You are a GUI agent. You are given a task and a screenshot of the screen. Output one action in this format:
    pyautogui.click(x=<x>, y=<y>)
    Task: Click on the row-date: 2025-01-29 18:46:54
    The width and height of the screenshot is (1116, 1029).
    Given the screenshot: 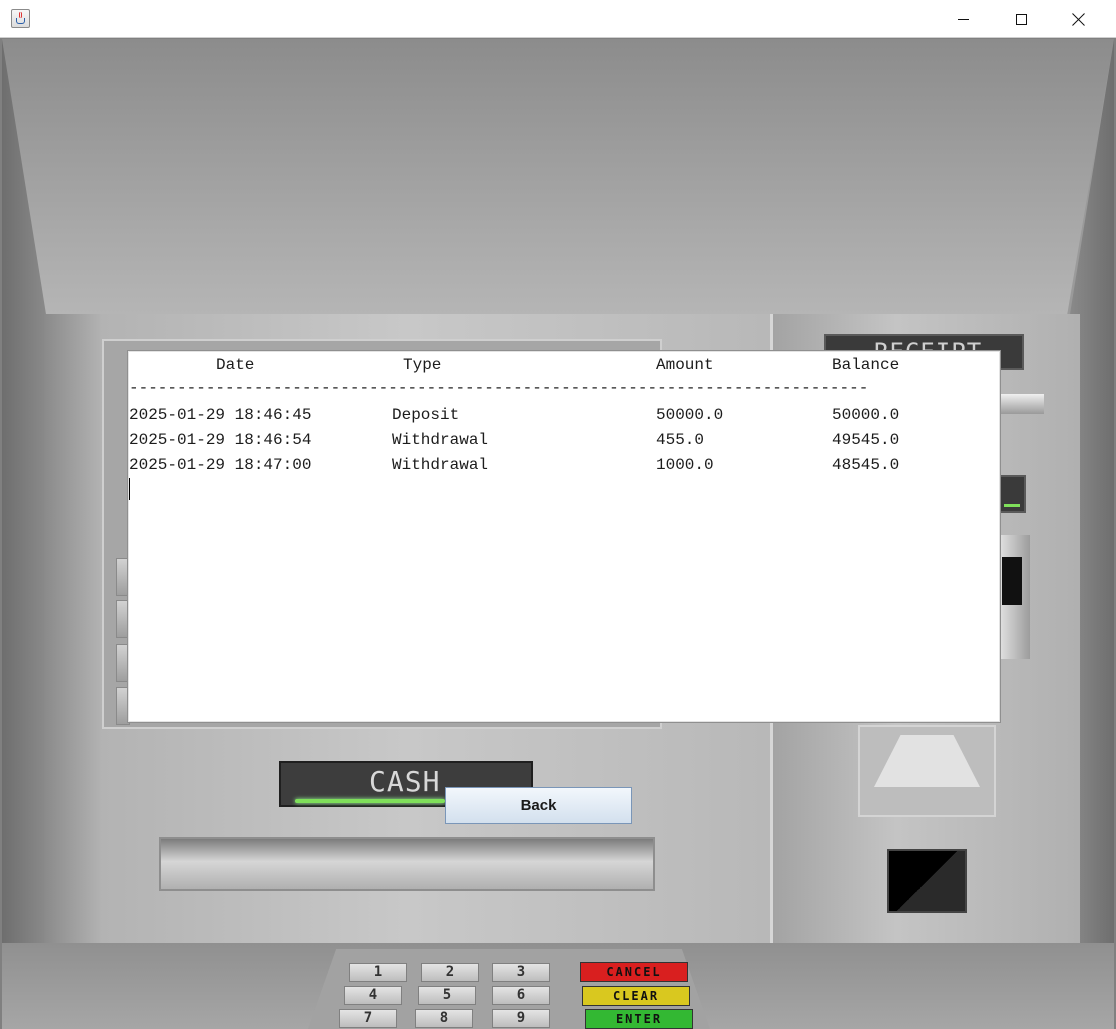 What is the action you would take?
    pyautogui.click(x=220, y=440)
    